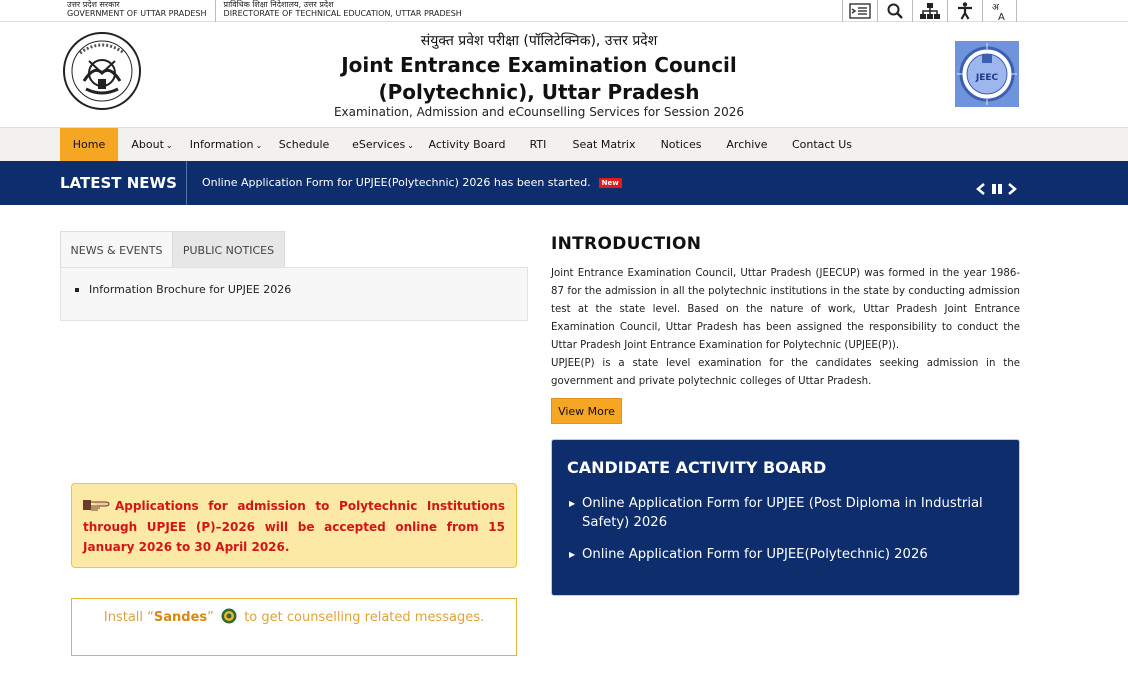 Image resolution: width=1128 pixels, height=682 pixels. I want to click on accessibility-icon, so click(965, 11).